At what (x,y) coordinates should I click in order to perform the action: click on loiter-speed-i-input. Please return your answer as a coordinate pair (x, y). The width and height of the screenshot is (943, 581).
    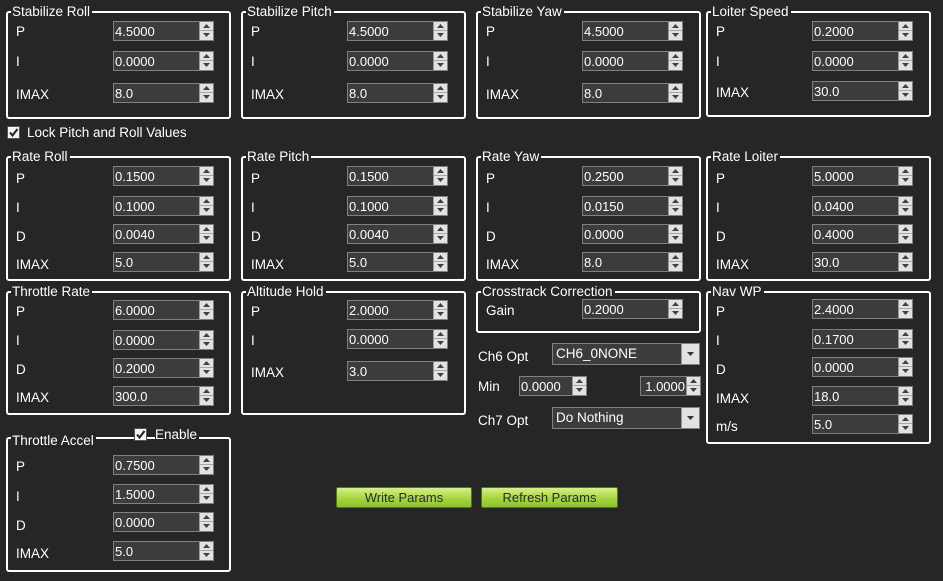
    Looking at the image, I should click on (862, 61).